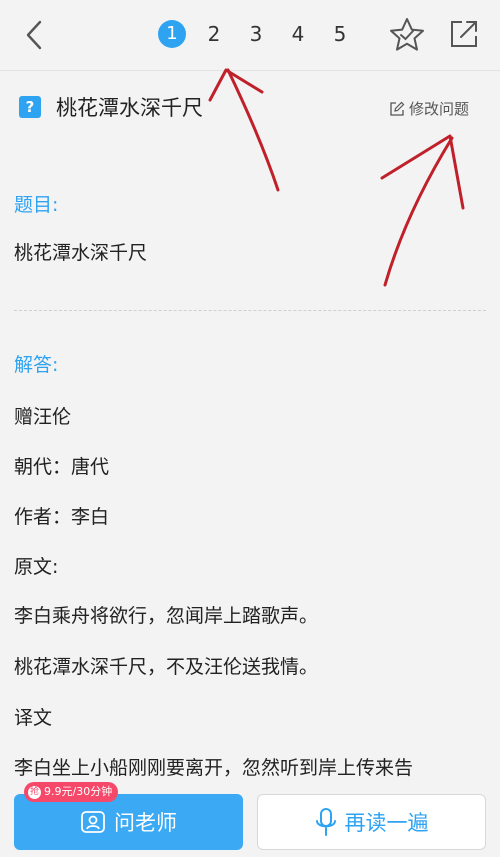 This screenshot has height=857, width=500. I want to click on prompt-text: 桃花潭水深千尺, so click(81, 253).